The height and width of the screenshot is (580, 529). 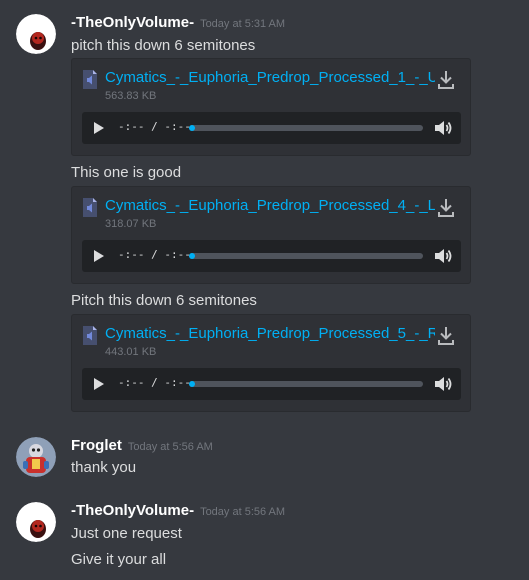 What do you see at coordinates (126, 172) in the screenshot?
I see `message-text: This one is good` at bounding box center [126, 172].